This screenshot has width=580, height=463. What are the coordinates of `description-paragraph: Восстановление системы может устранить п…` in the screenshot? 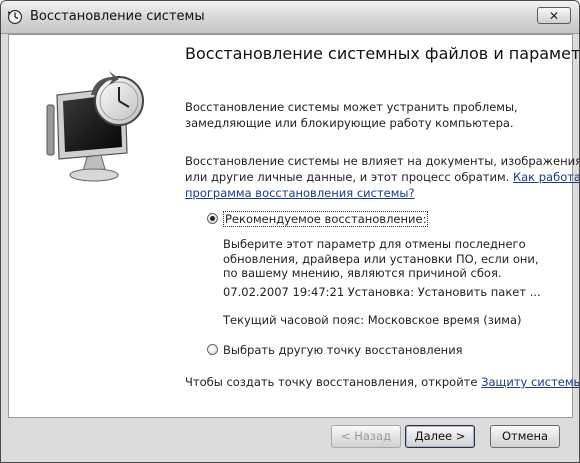 It's located at (351, 115).